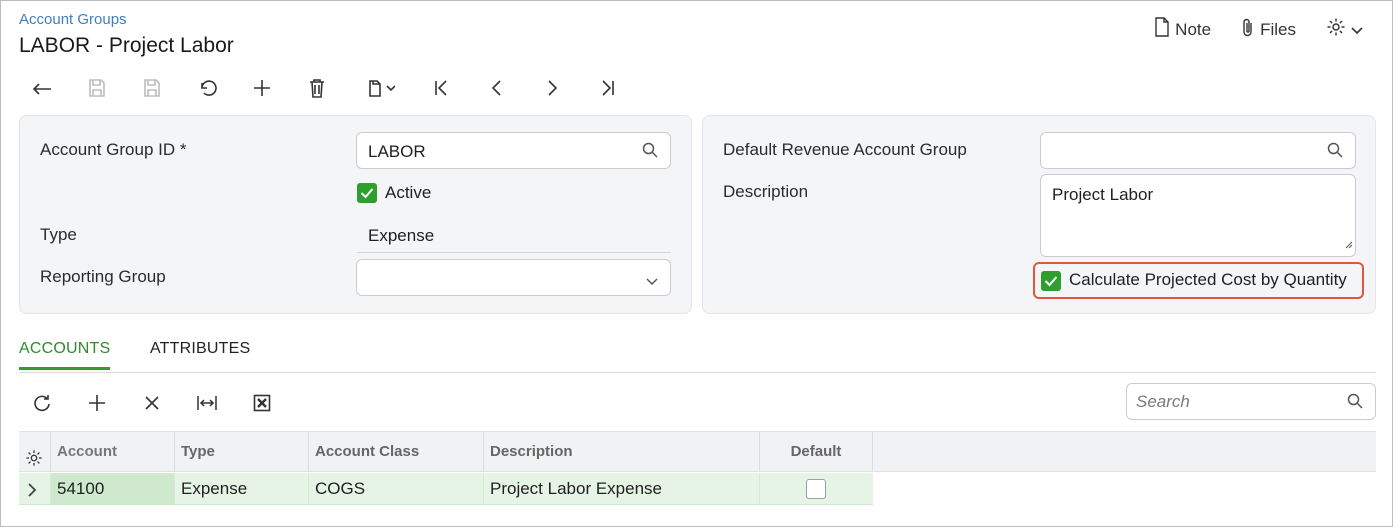  I want to click on column-header-account-class: Account Class, so click(396, 452).